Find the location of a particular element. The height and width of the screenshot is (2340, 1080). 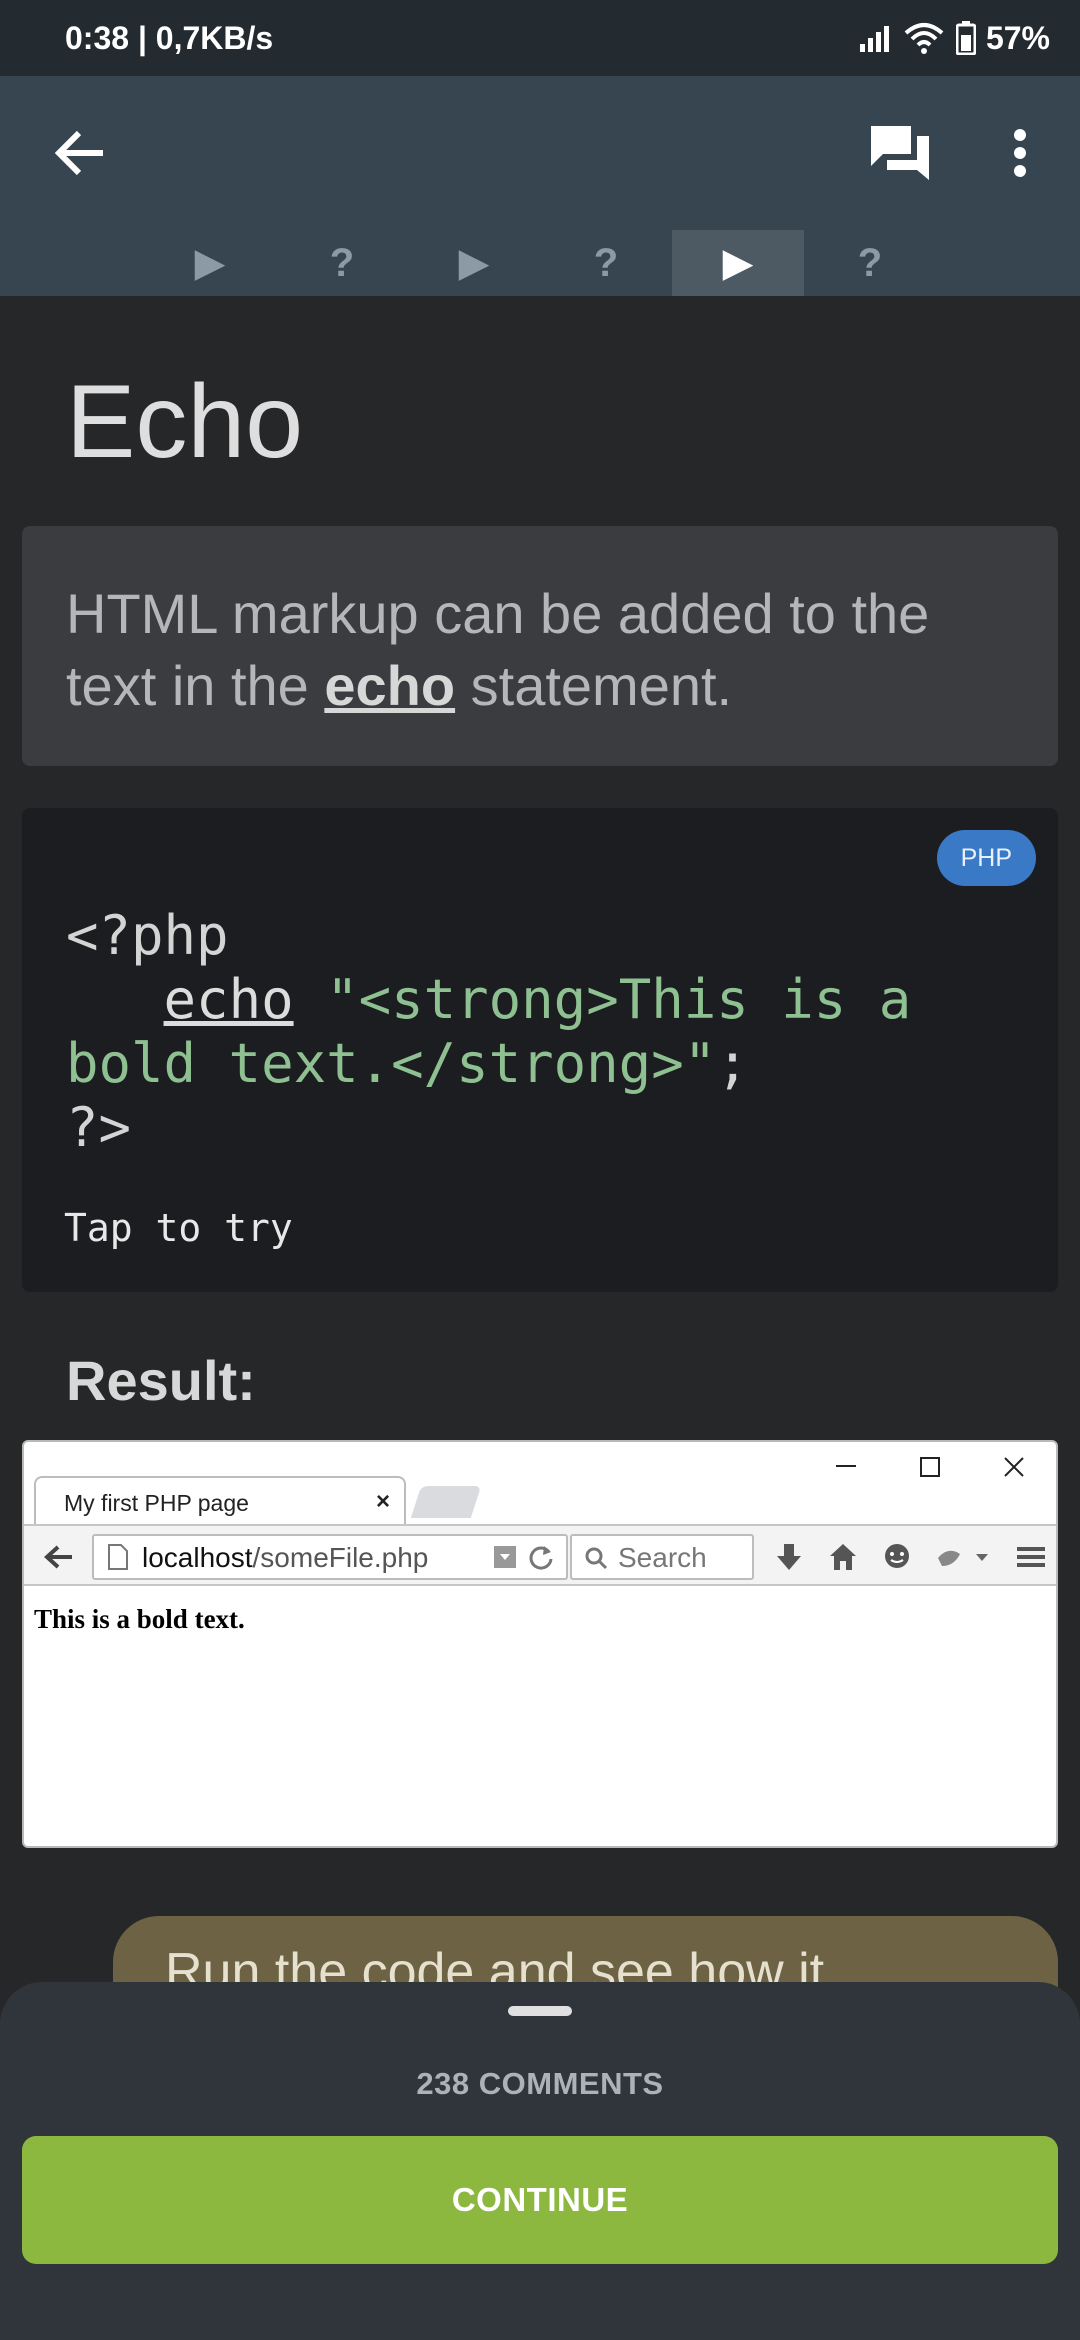

magnifier-icon is located at coordinates (596, 1558).